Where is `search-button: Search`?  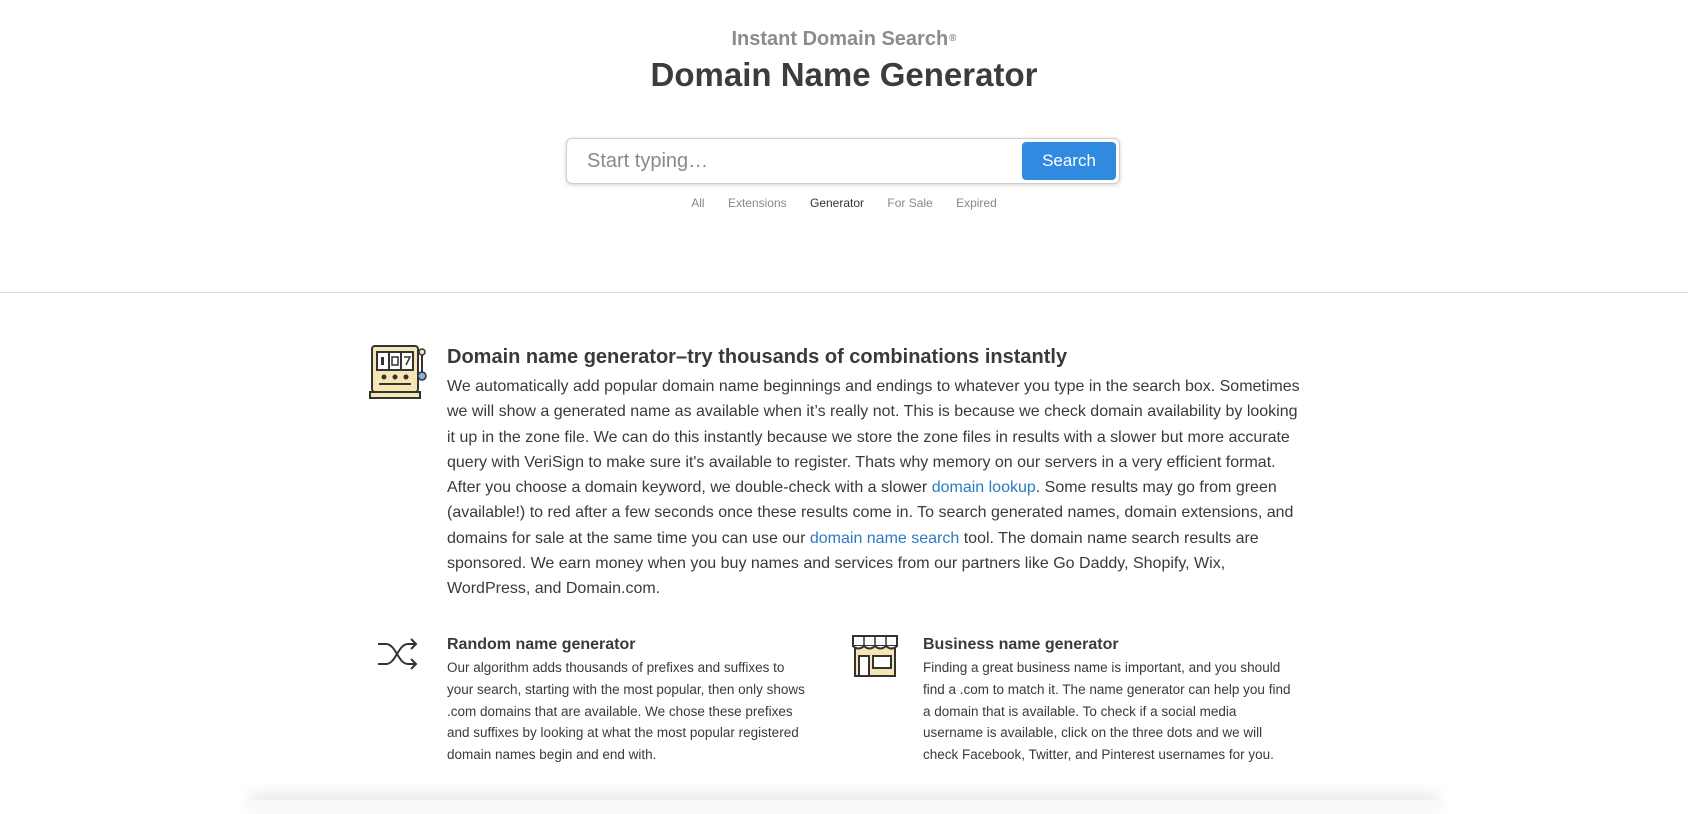 search-button: Search is located at coordinates (1069, 161).